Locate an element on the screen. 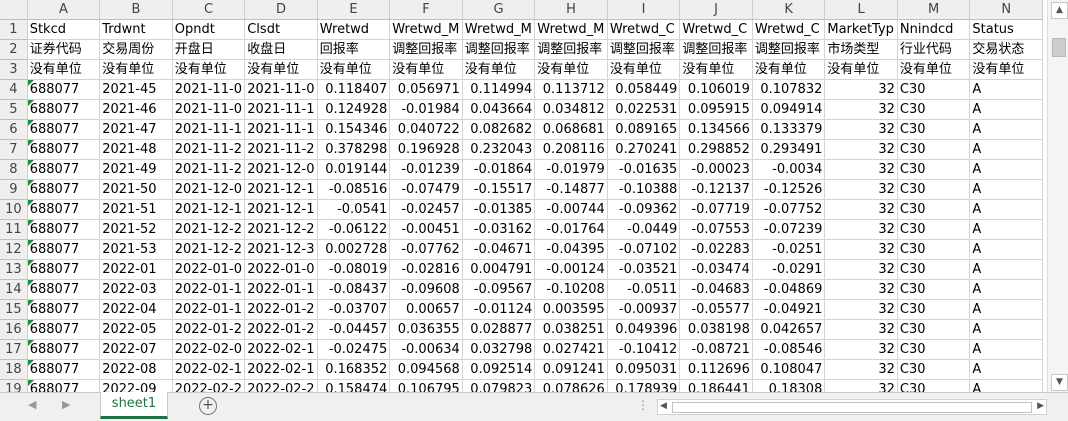 This screenshot has height=421, width=1068. cell: -0.14877 is located at coordinates (571, 189).